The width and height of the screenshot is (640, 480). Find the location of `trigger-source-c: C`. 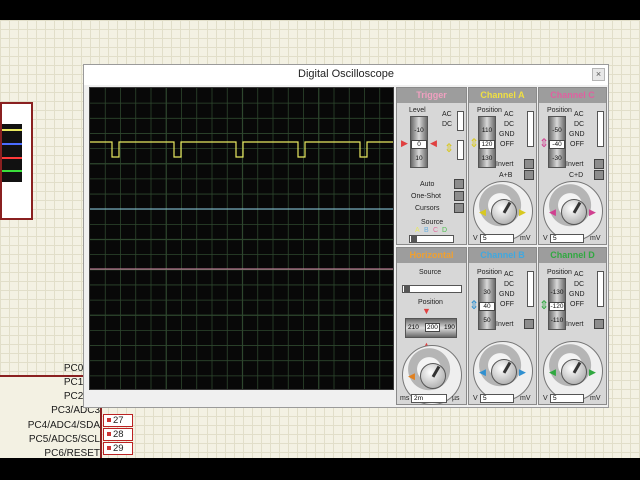

trigger-source-c: C is located at coordinates (436, 230).